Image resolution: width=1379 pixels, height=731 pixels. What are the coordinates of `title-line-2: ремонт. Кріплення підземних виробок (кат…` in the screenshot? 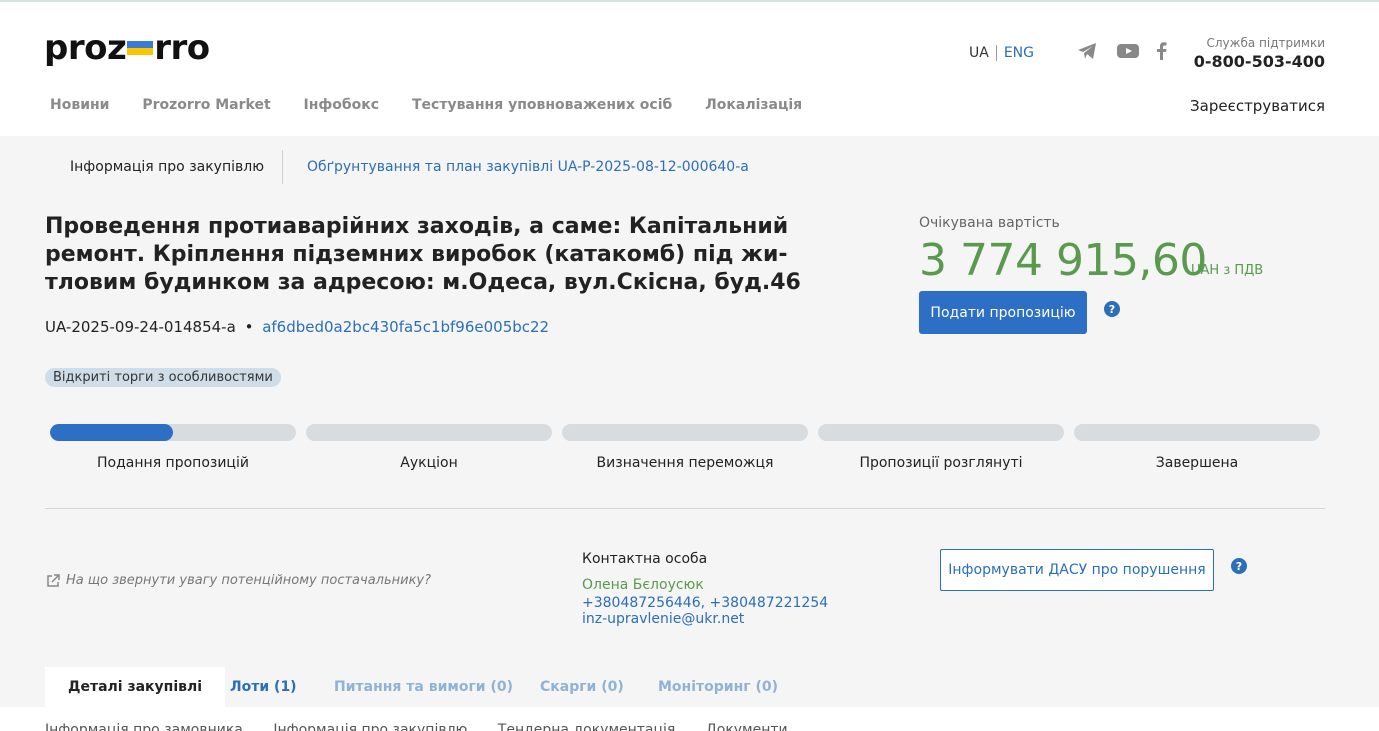 It's located at (416, 254).